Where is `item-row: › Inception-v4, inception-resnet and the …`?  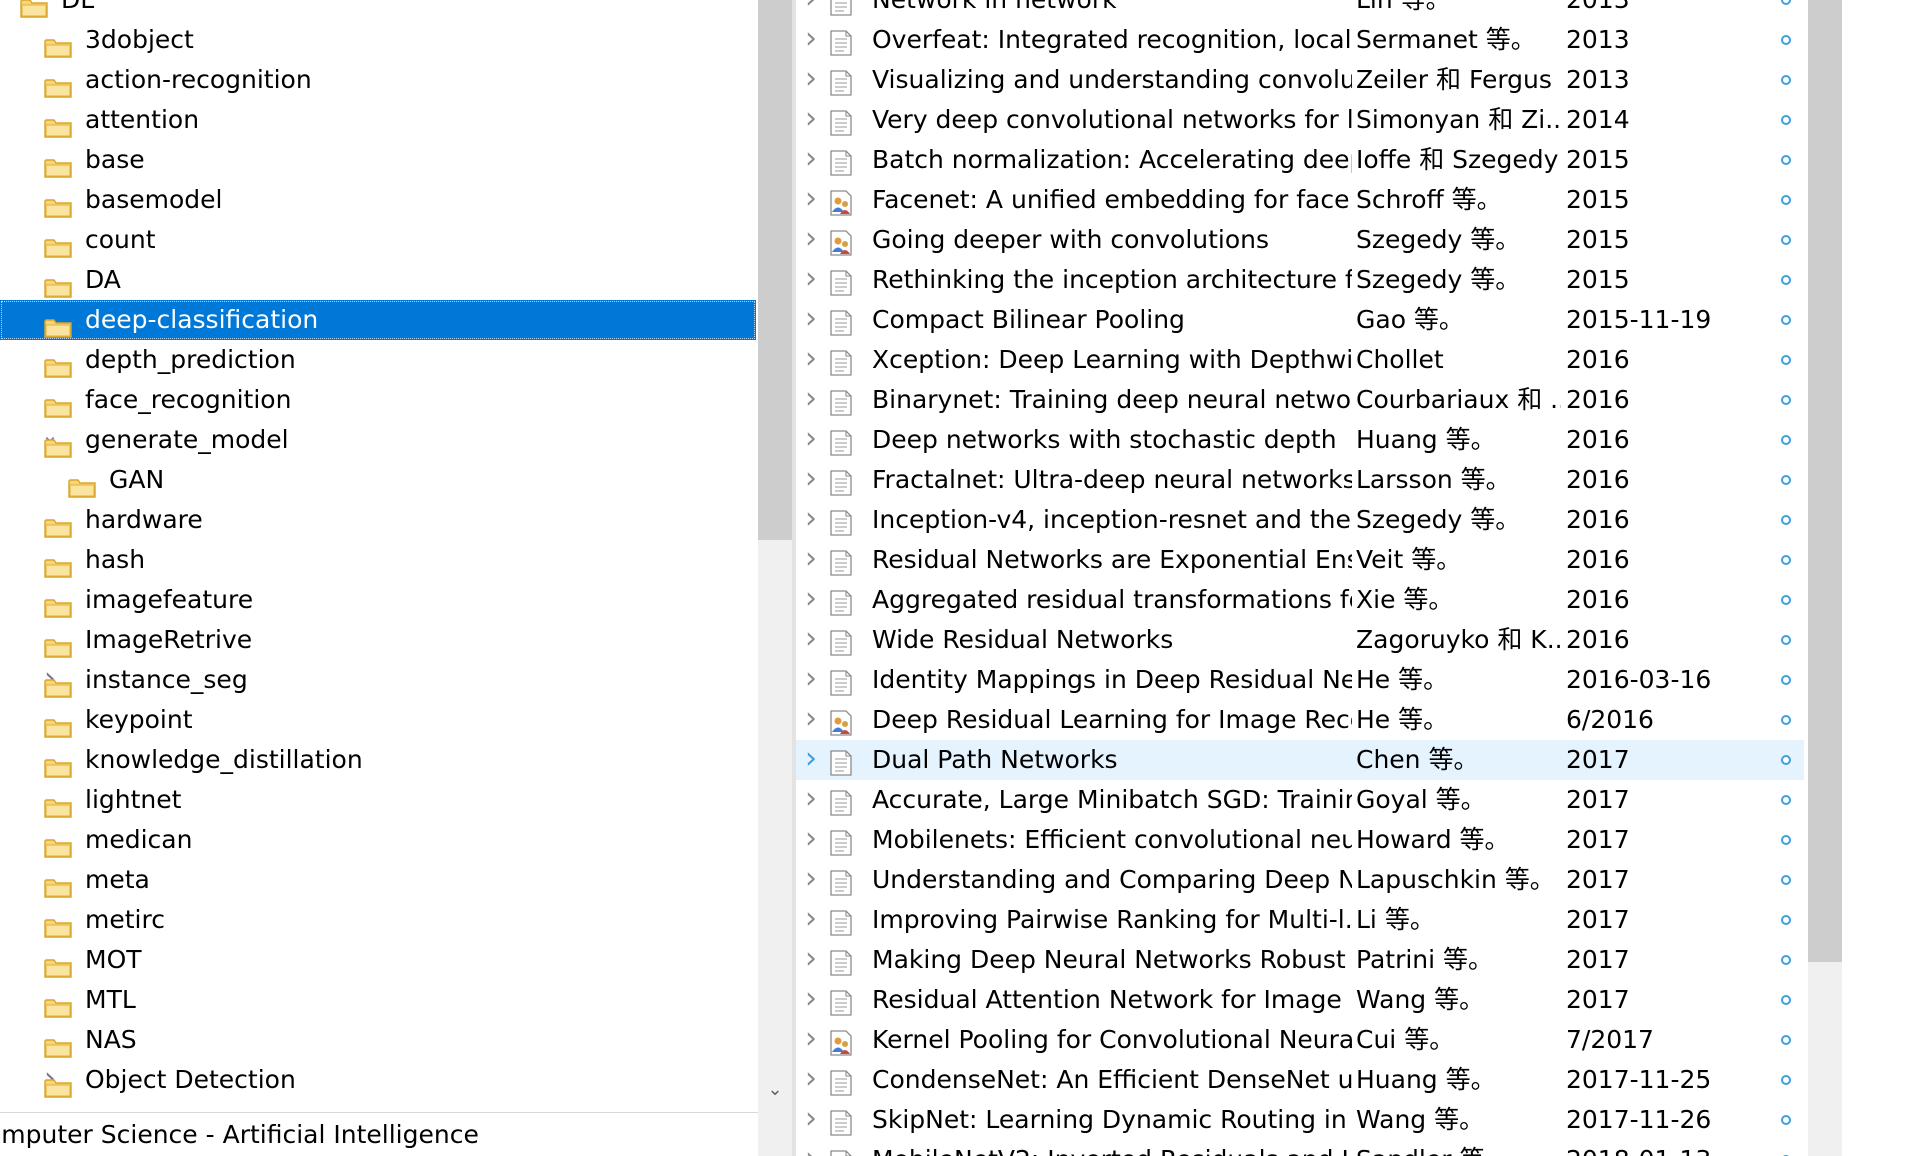
item-row: › Inception-v4, inception-resnet and the … is located at coordinates (1300, 520).